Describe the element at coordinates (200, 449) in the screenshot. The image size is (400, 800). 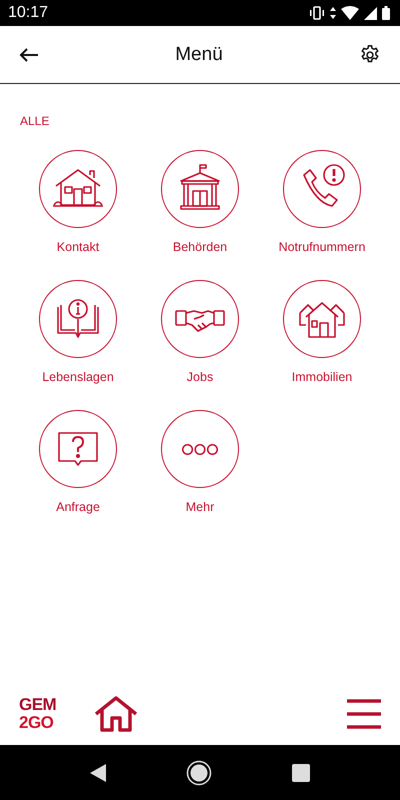
I see `more-icon` at that location.